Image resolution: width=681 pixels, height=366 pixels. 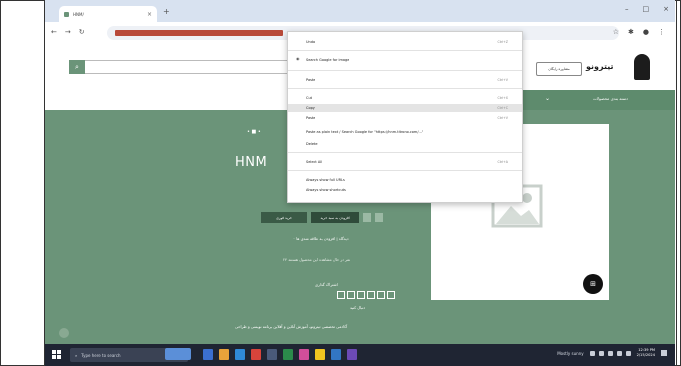 What do you see at coordinates (405, 144) in the screenshot?
I see `context-menu-item: Delete` at bounding box center [405, 144].